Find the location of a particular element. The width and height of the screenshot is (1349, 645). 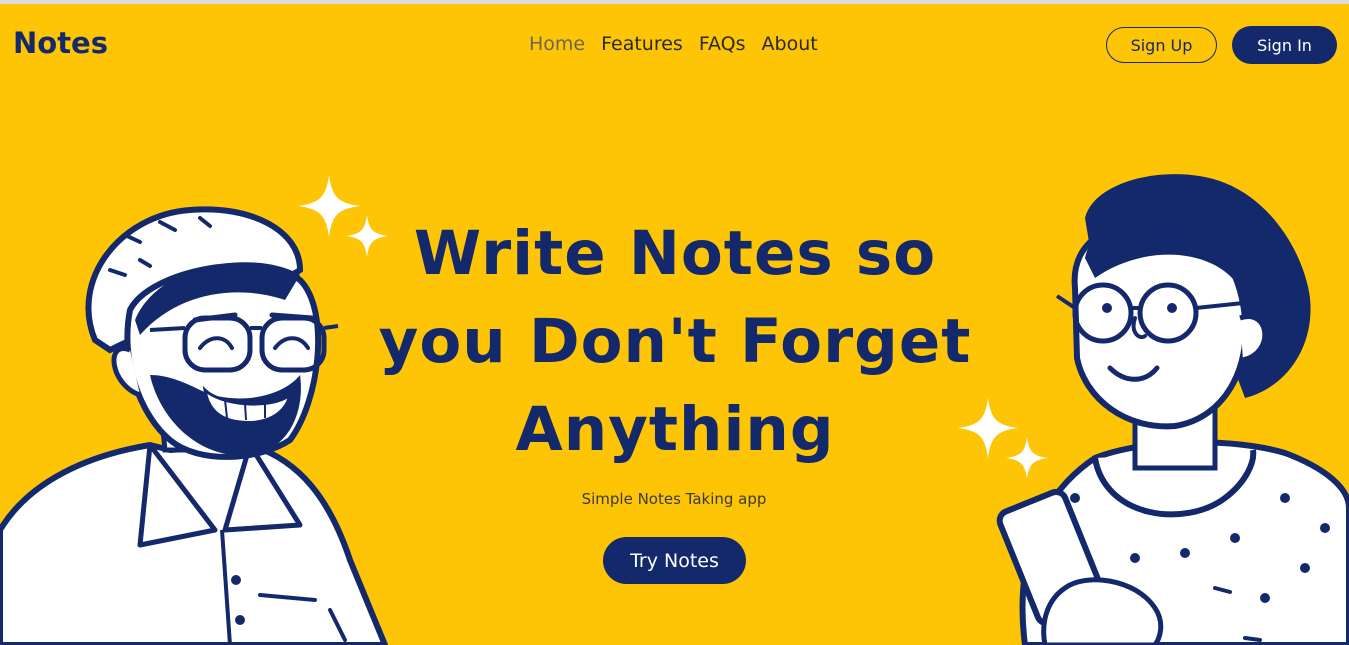

nav-item-about: About is located at coordinates (790, 44).